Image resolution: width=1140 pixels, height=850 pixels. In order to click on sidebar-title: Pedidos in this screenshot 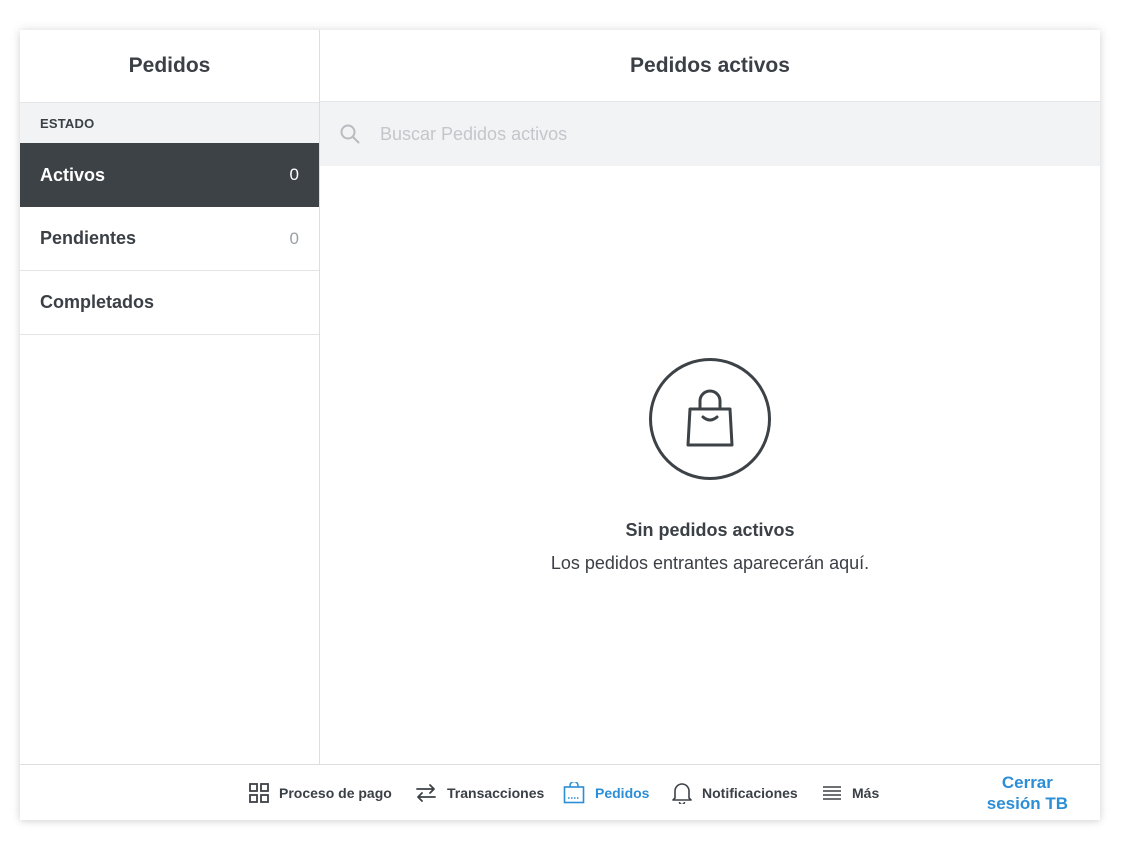, I will do `click(169, 66)`.